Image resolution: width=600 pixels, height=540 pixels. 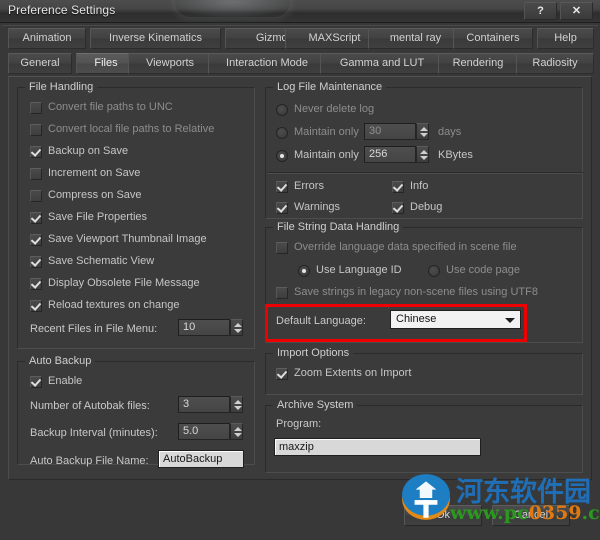 I want to click on checkbox-label-reload-textures-on-change: Reload textures on change, so click(x=114, y=305).